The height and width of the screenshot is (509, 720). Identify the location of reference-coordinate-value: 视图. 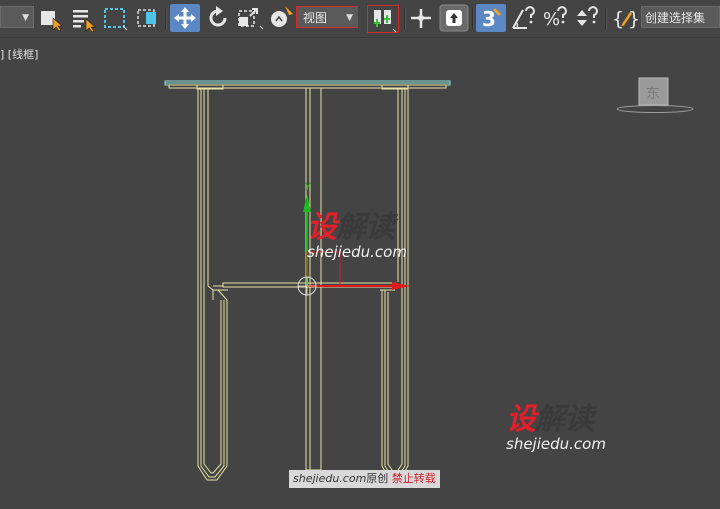
(315, 18).